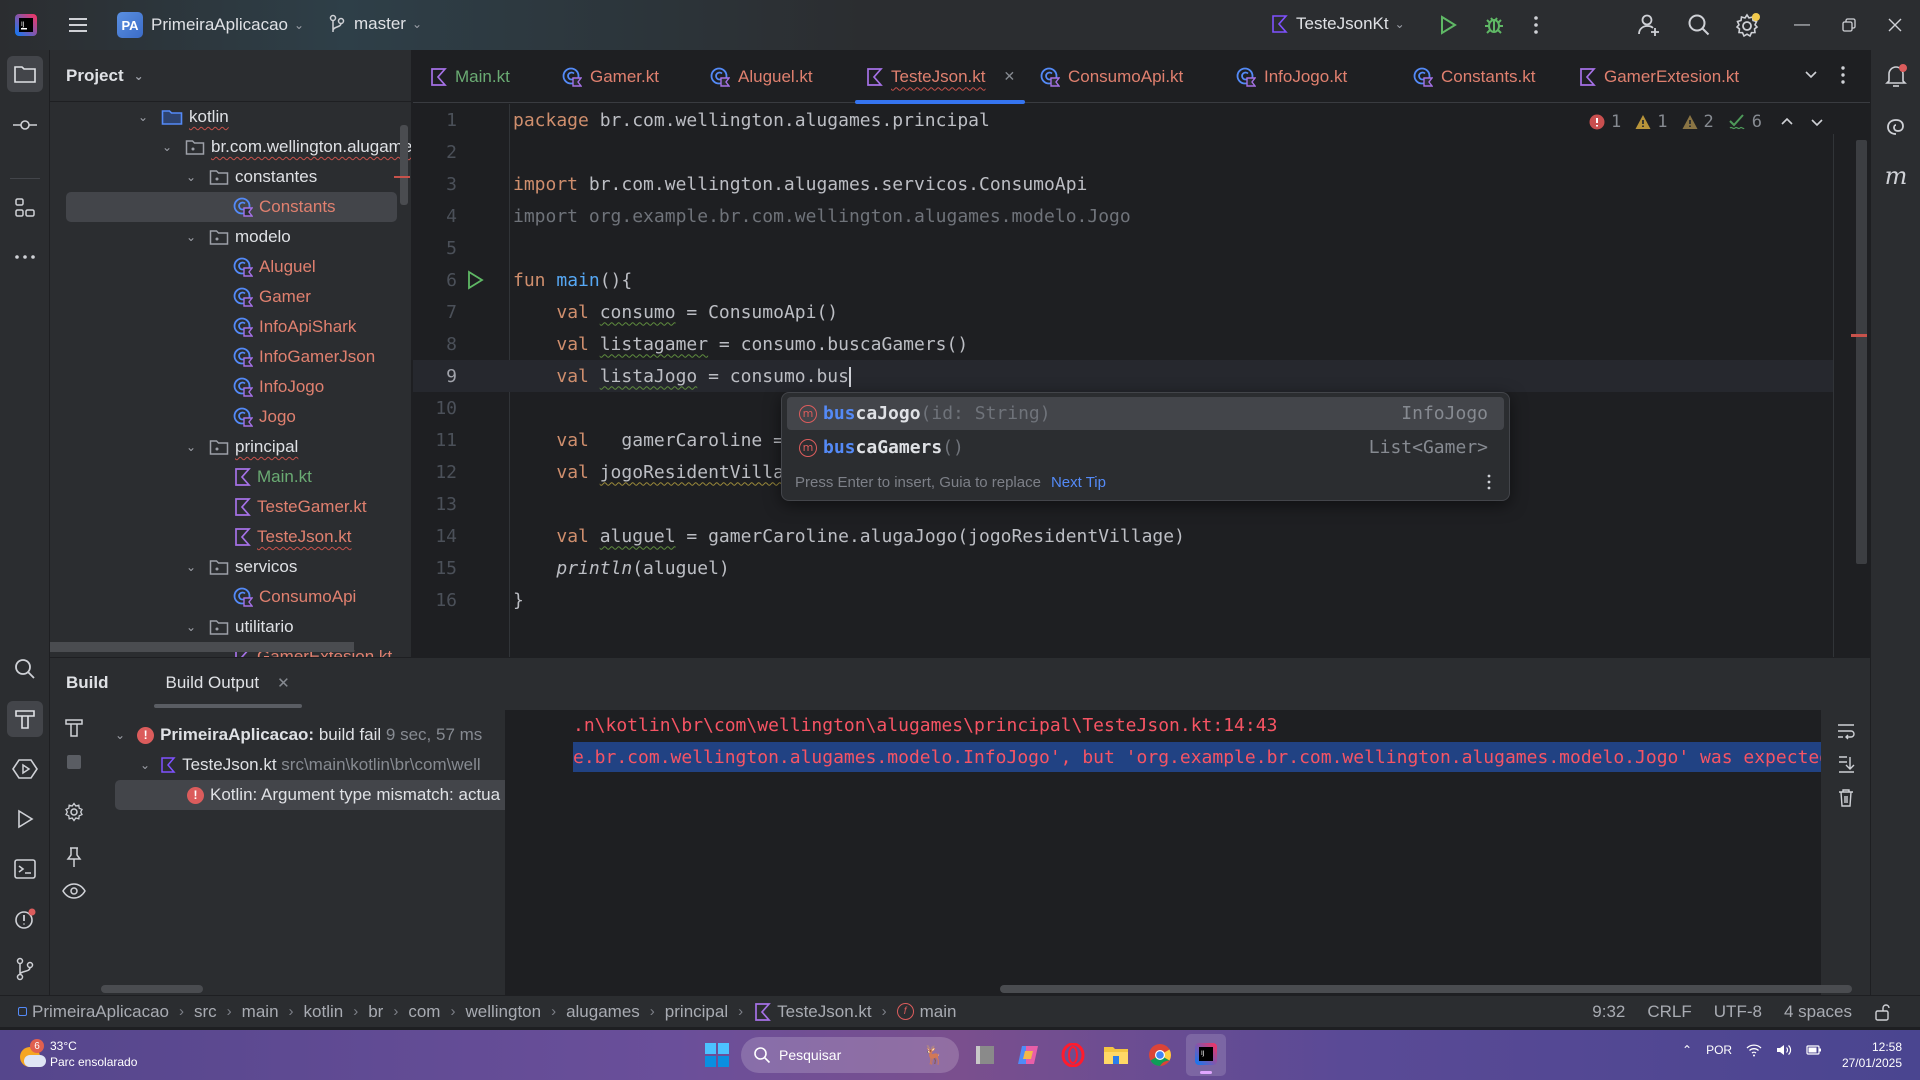  I want to click on maven-button: m, so click(1896, 176).